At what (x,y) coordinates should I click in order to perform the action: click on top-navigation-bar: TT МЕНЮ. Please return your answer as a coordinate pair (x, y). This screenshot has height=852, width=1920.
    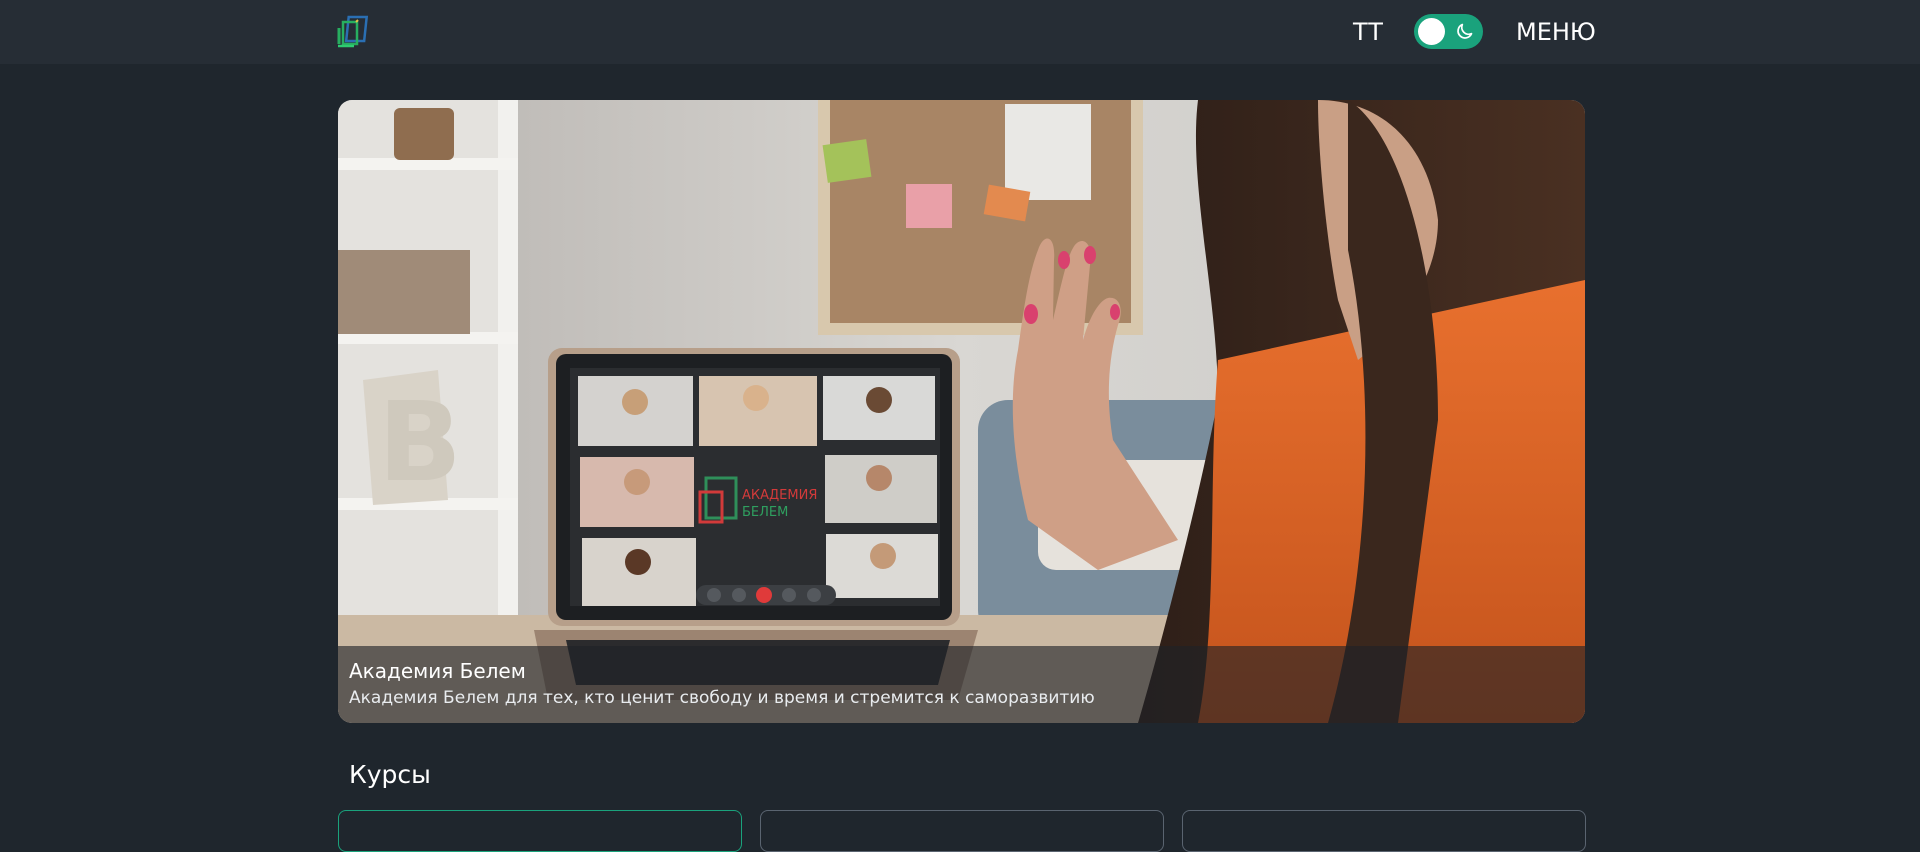
    Looking at the image, I should click on (960, 32).